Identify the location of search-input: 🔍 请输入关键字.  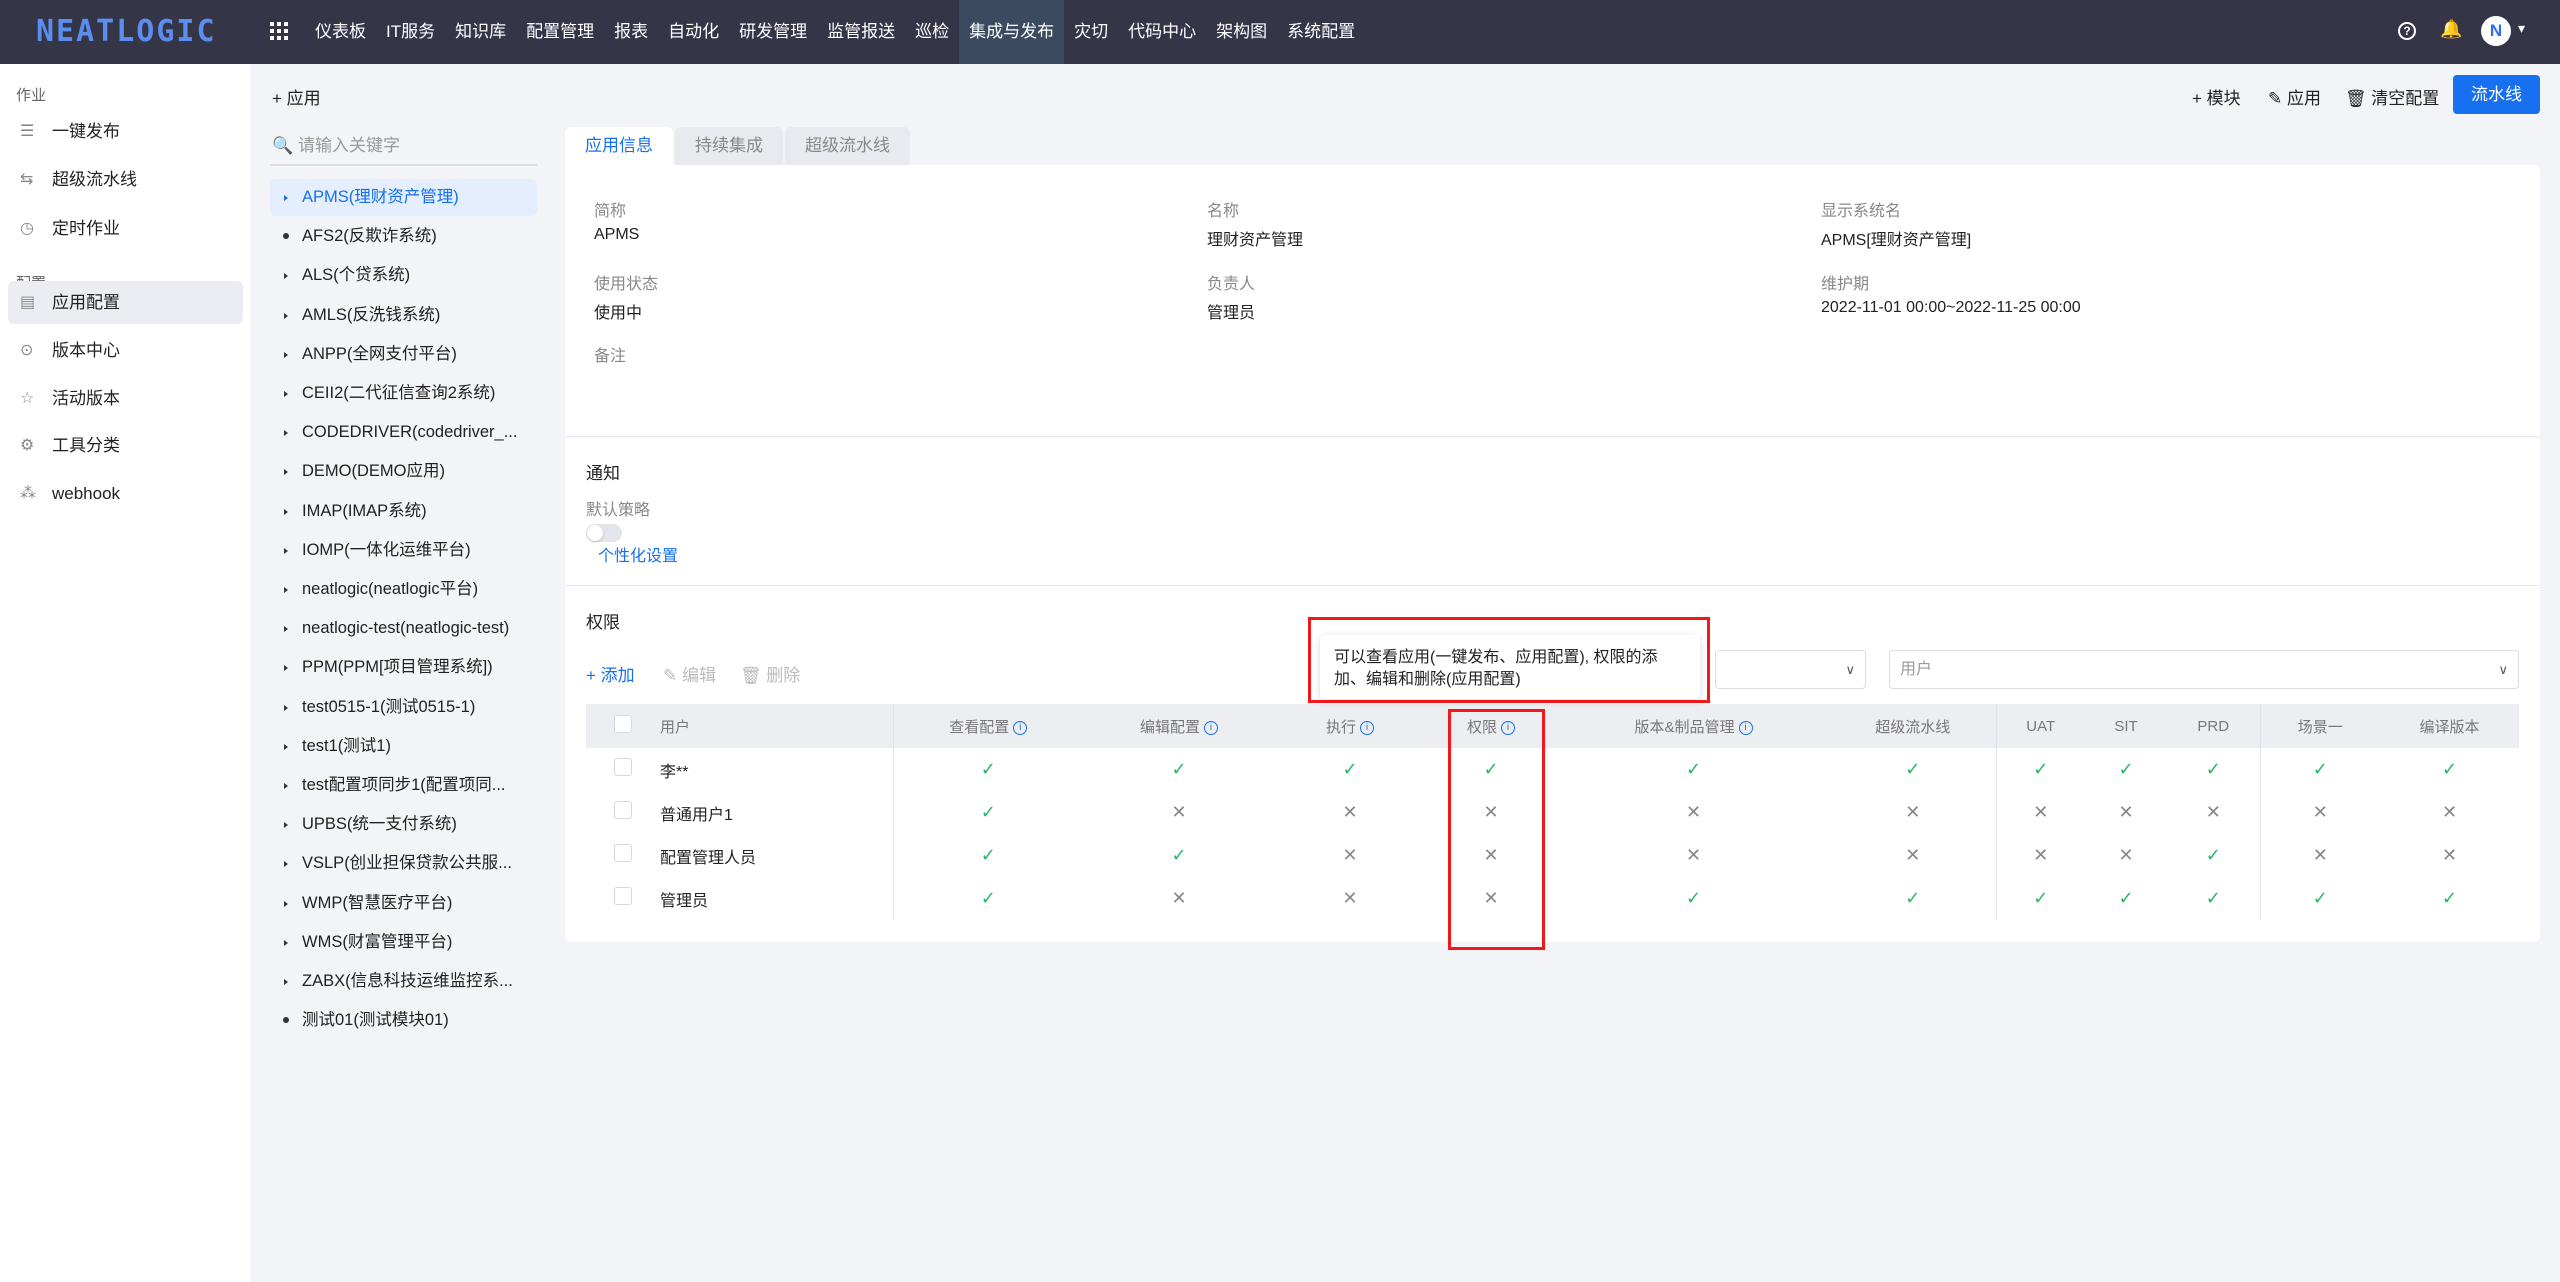
(403, 146).